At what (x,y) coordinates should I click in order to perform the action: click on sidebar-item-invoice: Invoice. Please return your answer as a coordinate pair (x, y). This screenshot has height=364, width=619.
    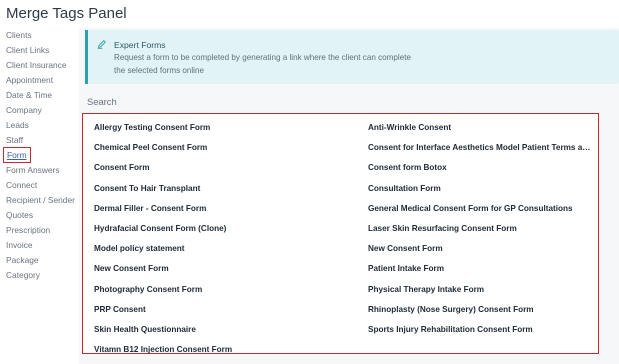
    Looking at the image, I should click on (36, 245).